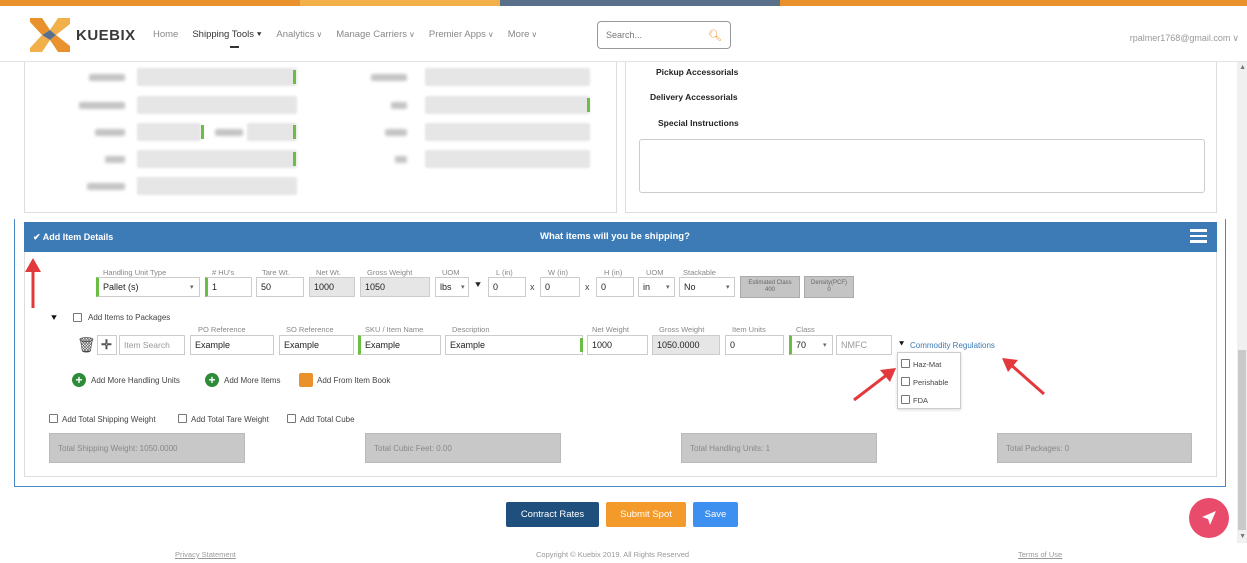  I want to click on expand-dims-icon: ⯆, so click(478, 285).